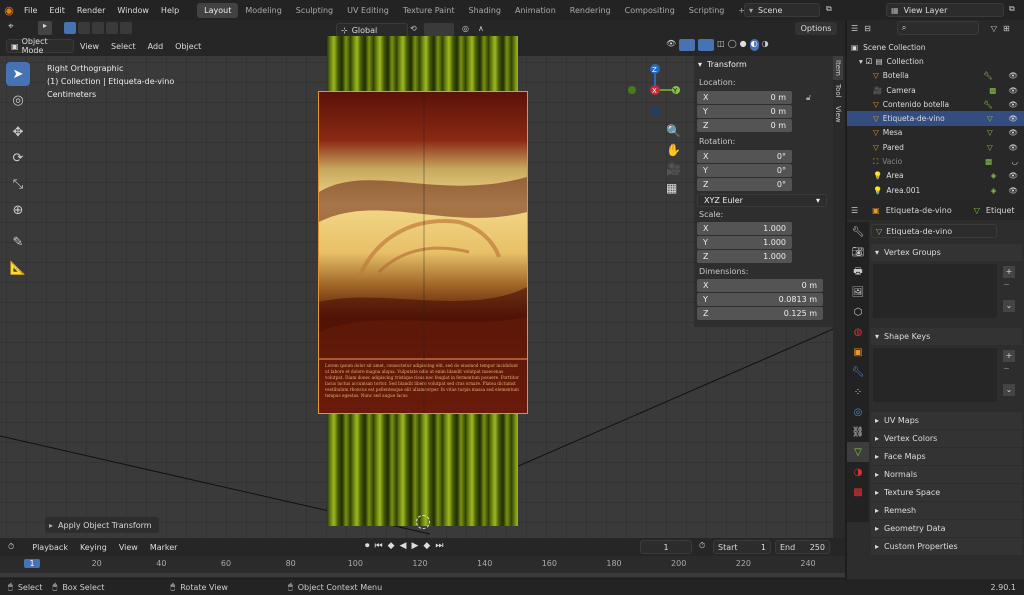  What do you see at coordinates (744, 184) in the screenshot?
I see `rotation-z-field: Z 0°` at bounding box center [744, 184].